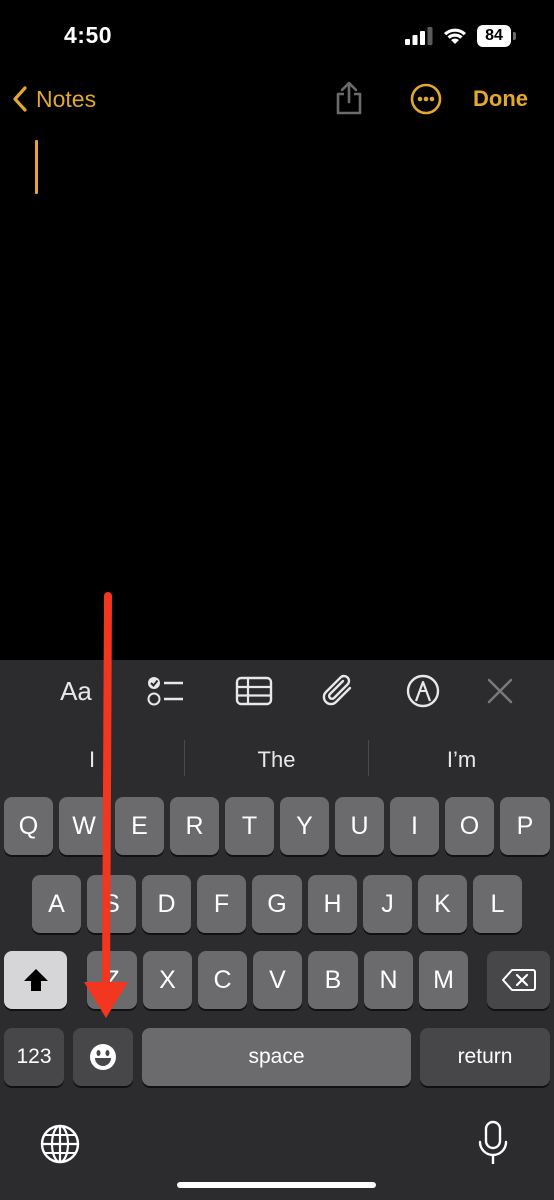  I want to click on wifi-icon, so click(455, 36).